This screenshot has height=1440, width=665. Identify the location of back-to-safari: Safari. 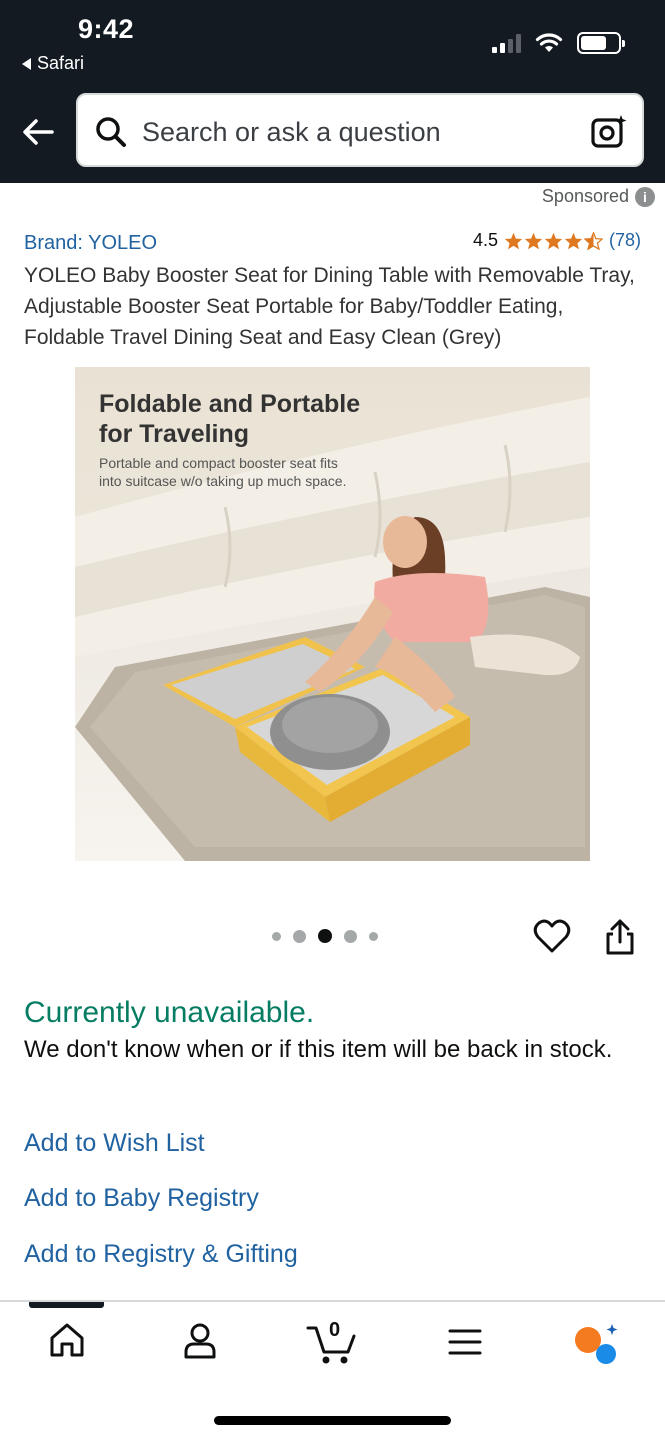
(53, 63).